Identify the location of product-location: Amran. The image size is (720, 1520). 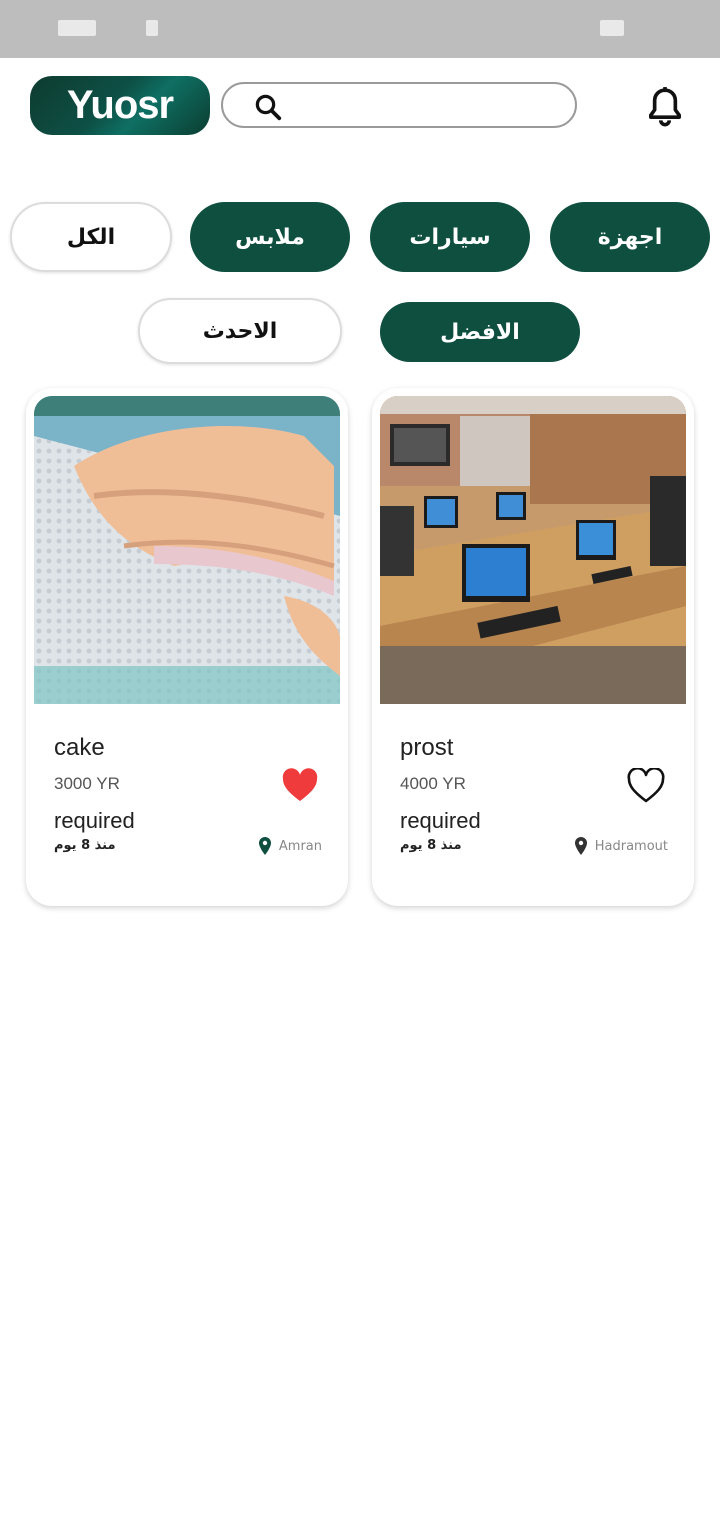
(289, 846).